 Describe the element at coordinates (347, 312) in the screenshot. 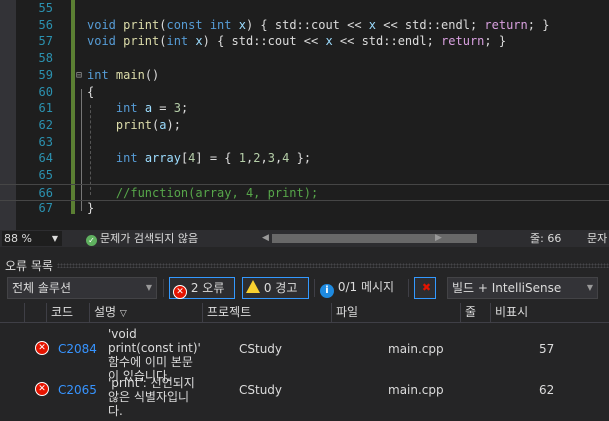

I see `header-label: 파일` at that location.